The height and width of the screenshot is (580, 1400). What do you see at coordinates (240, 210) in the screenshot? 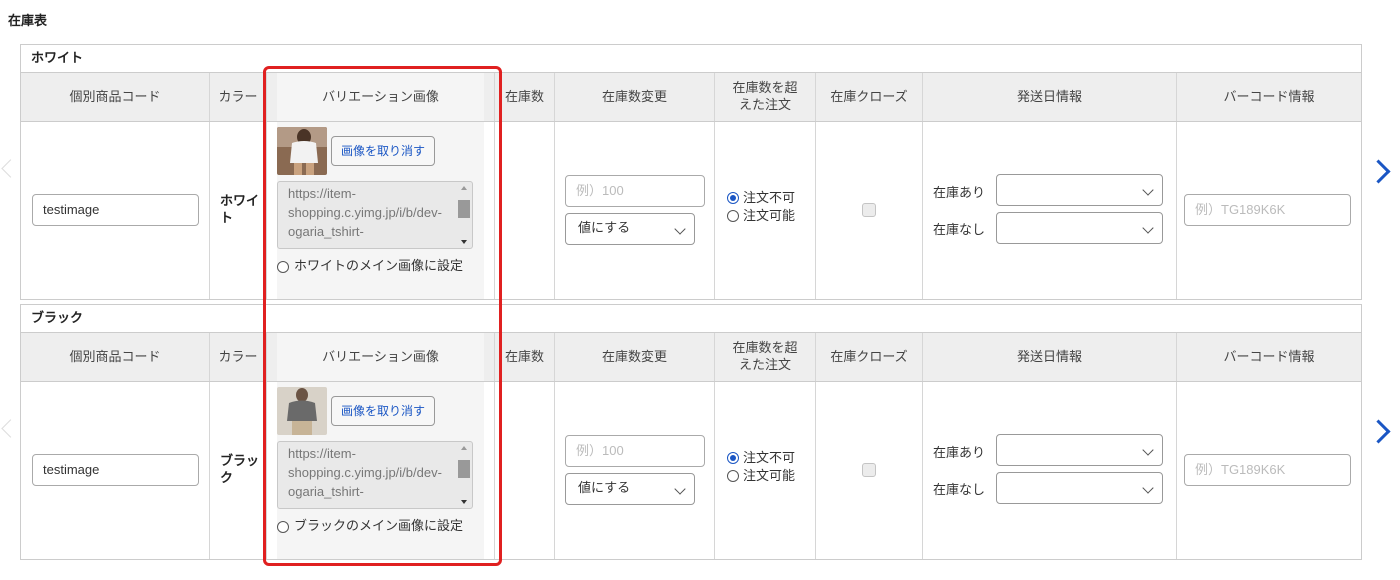
I see `color-label: ホワイト` at bounding box center [240, 210].